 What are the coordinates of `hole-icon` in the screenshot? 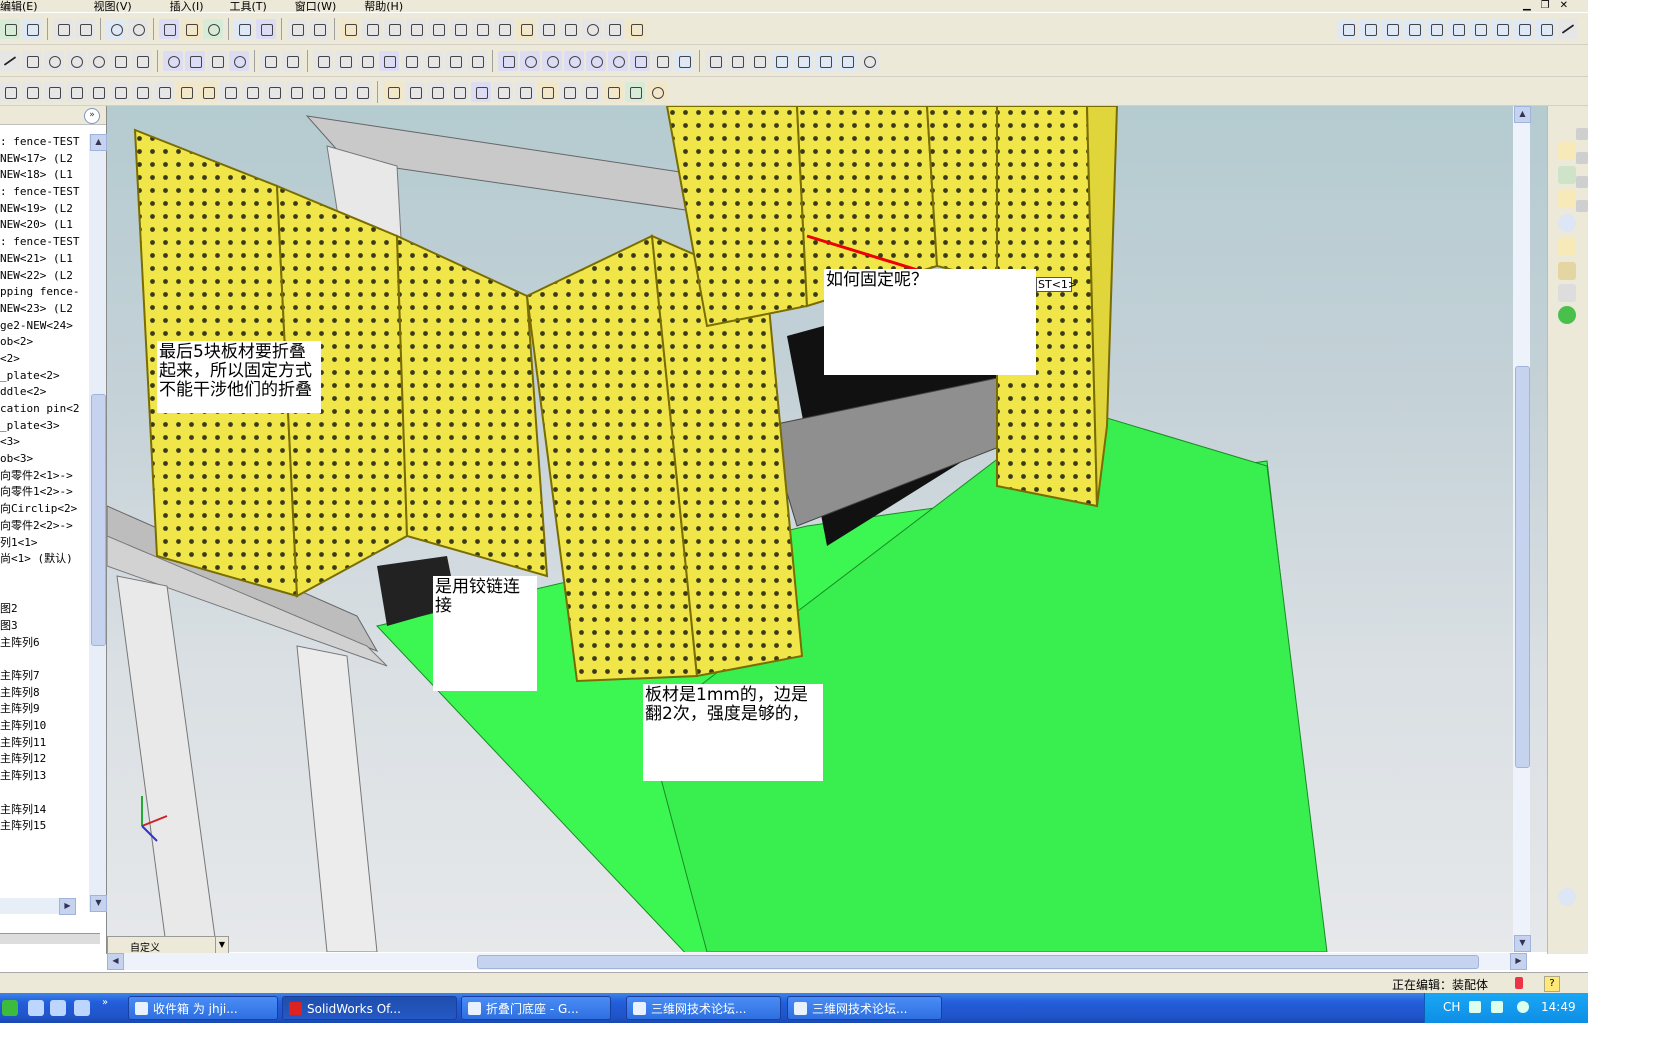 It's located at (592, 28).